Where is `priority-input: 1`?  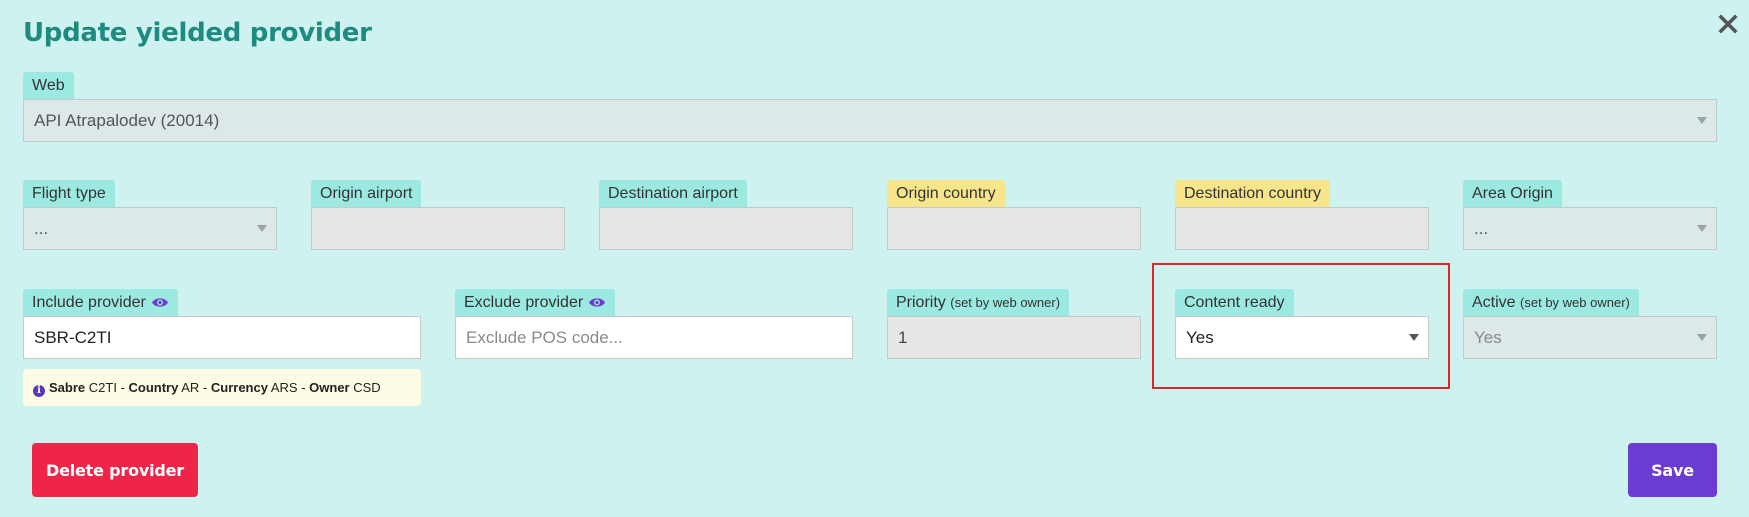
priority-input: 1 is located at coordinates (1014, 337).